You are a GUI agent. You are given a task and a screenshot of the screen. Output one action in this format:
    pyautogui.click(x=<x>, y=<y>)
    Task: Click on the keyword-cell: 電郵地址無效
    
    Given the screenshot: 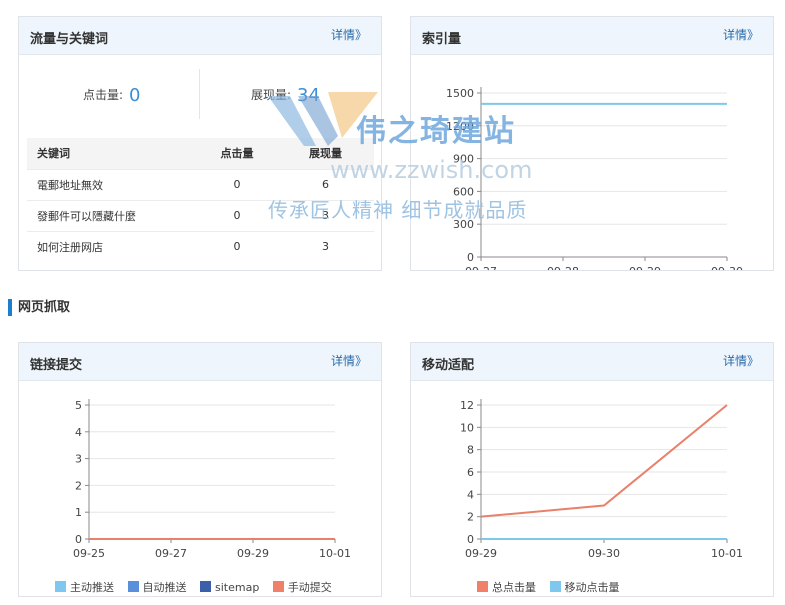 What is the action you would take?
    pyautogui.click(x=112, y=184)
    